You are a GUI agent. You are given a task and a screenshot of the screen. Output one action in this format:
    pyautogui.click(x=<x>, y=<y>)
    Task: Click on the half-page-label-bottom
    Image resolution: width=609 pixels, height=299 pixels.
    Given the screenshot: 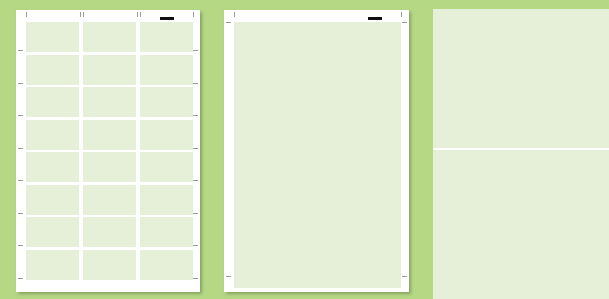 What is the action you would take?
    pyautogui.click(x=521, y=224)
    